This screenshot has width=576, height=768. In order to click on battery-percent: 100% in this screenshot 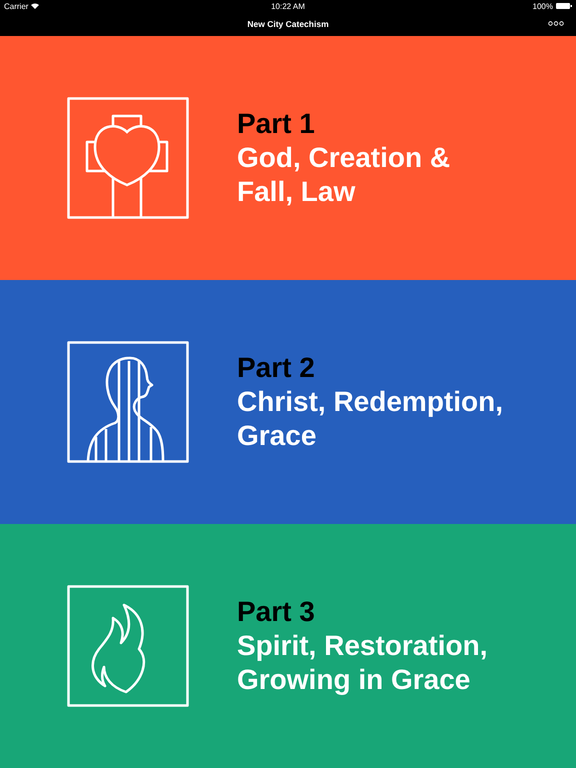, I will do `click(542, 6)`.